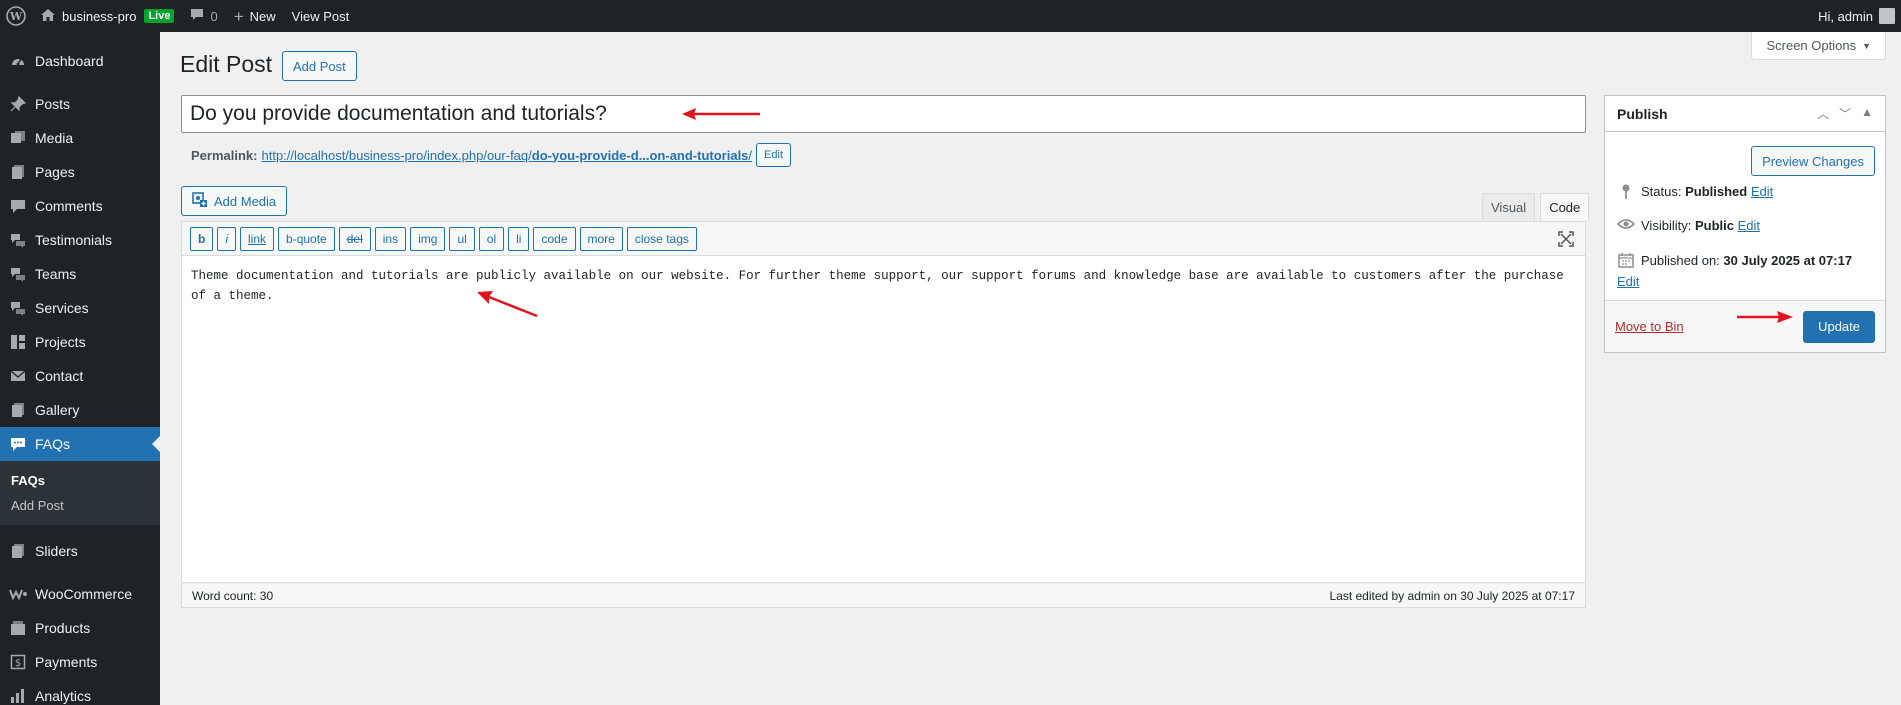 Image resolution: width=1901 pixels, height=705 pixels. I want to click on comment-icon, so click(197, 16).